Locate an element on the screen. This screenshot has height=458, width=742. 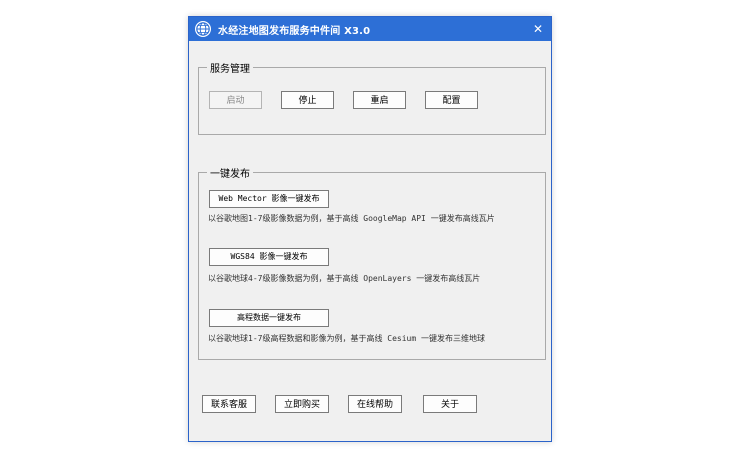
buy-now-button: 立即购买 is located at coordinates (302, 404).